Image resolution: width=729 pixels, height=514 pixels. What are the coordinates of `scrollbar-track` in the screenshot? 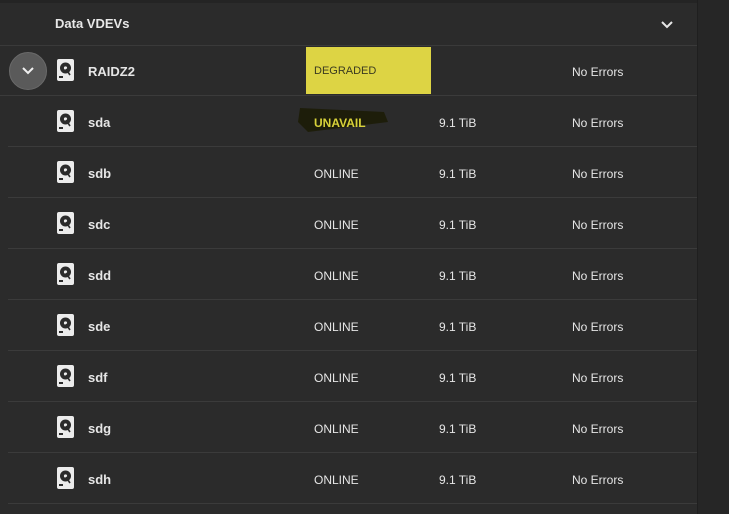 It's located at (713, 257).